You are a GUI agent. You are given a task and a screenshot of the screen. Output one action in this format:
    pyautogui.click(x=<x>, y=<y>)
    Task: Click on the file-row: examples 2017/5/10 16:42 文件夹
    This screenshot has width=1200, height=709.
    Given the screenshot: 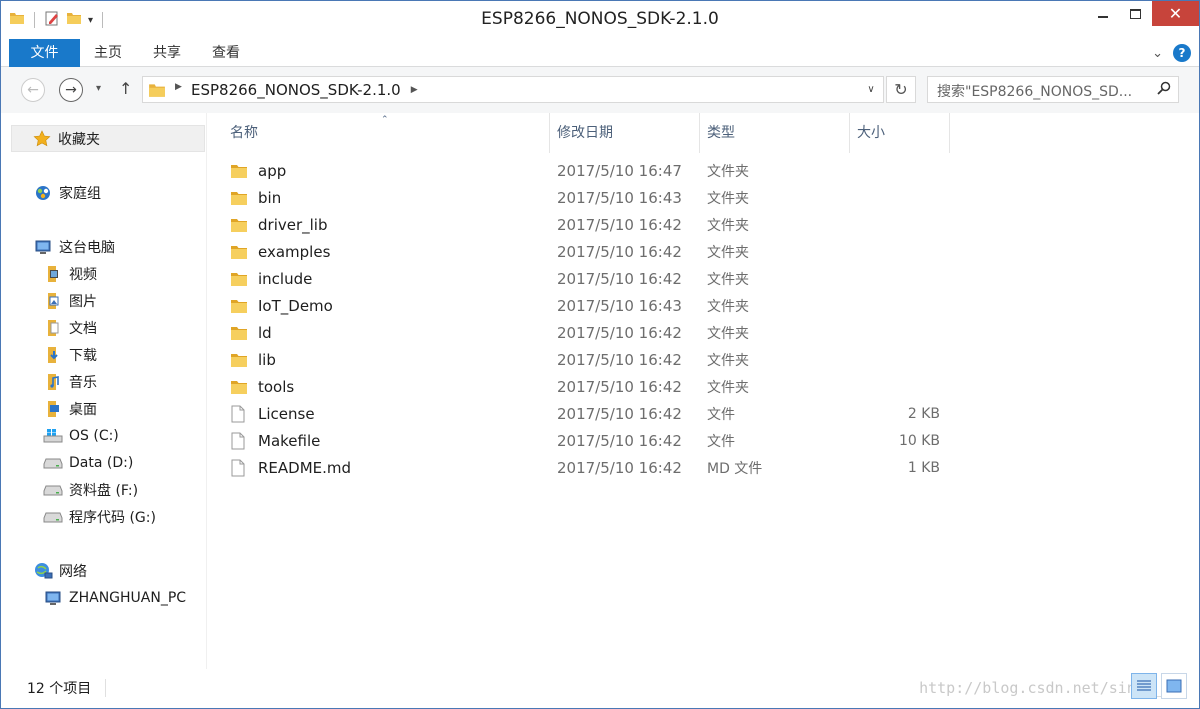 What is the action you would take?
    pyautogui.click(x=590, y=251)
    